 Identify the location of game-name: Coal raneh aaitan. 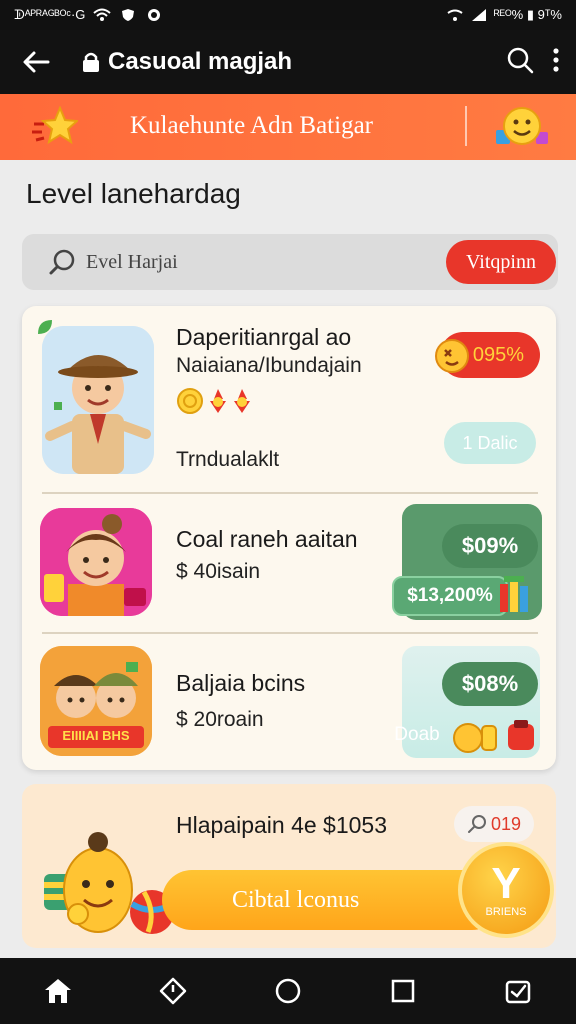
(267, 539).